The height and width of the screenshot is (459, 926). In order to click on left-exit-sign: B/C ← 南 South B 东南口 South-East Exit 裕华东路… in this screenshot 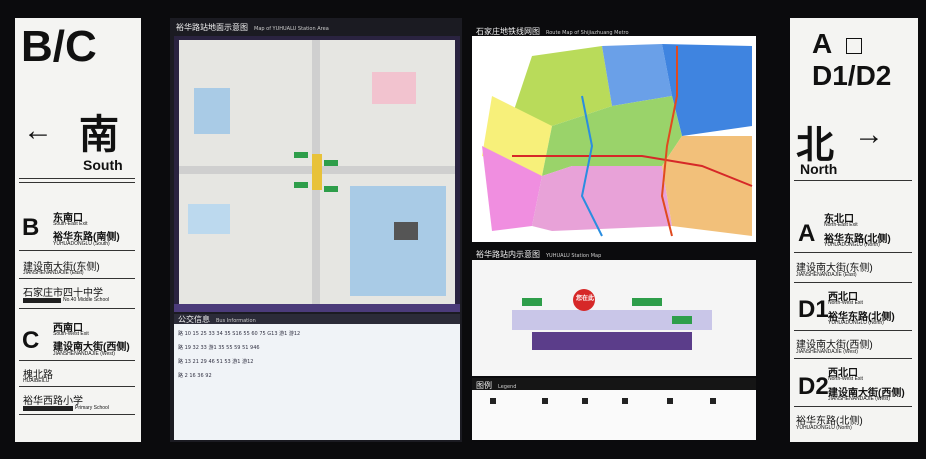, I will do `click(78, 230)`.